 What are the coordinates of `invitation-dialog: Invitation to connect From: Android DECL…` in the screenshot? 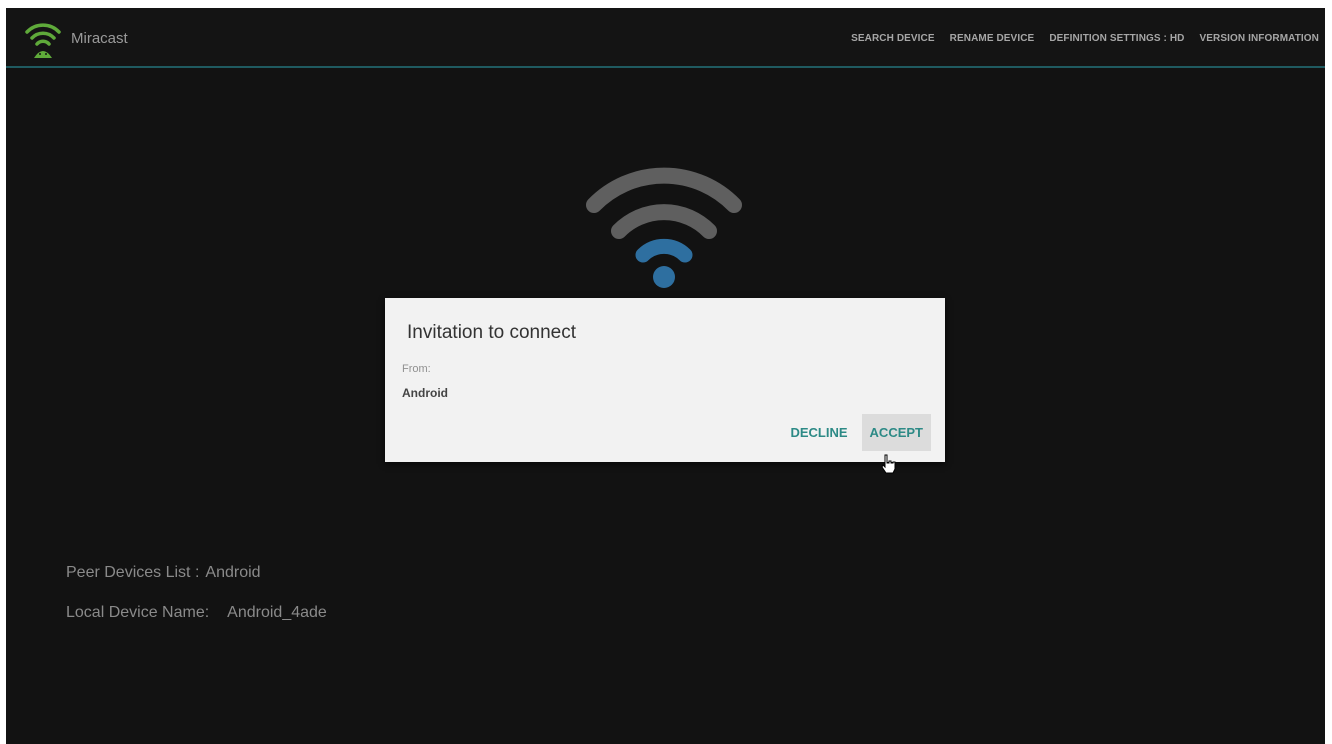 It's located at (665, 380).